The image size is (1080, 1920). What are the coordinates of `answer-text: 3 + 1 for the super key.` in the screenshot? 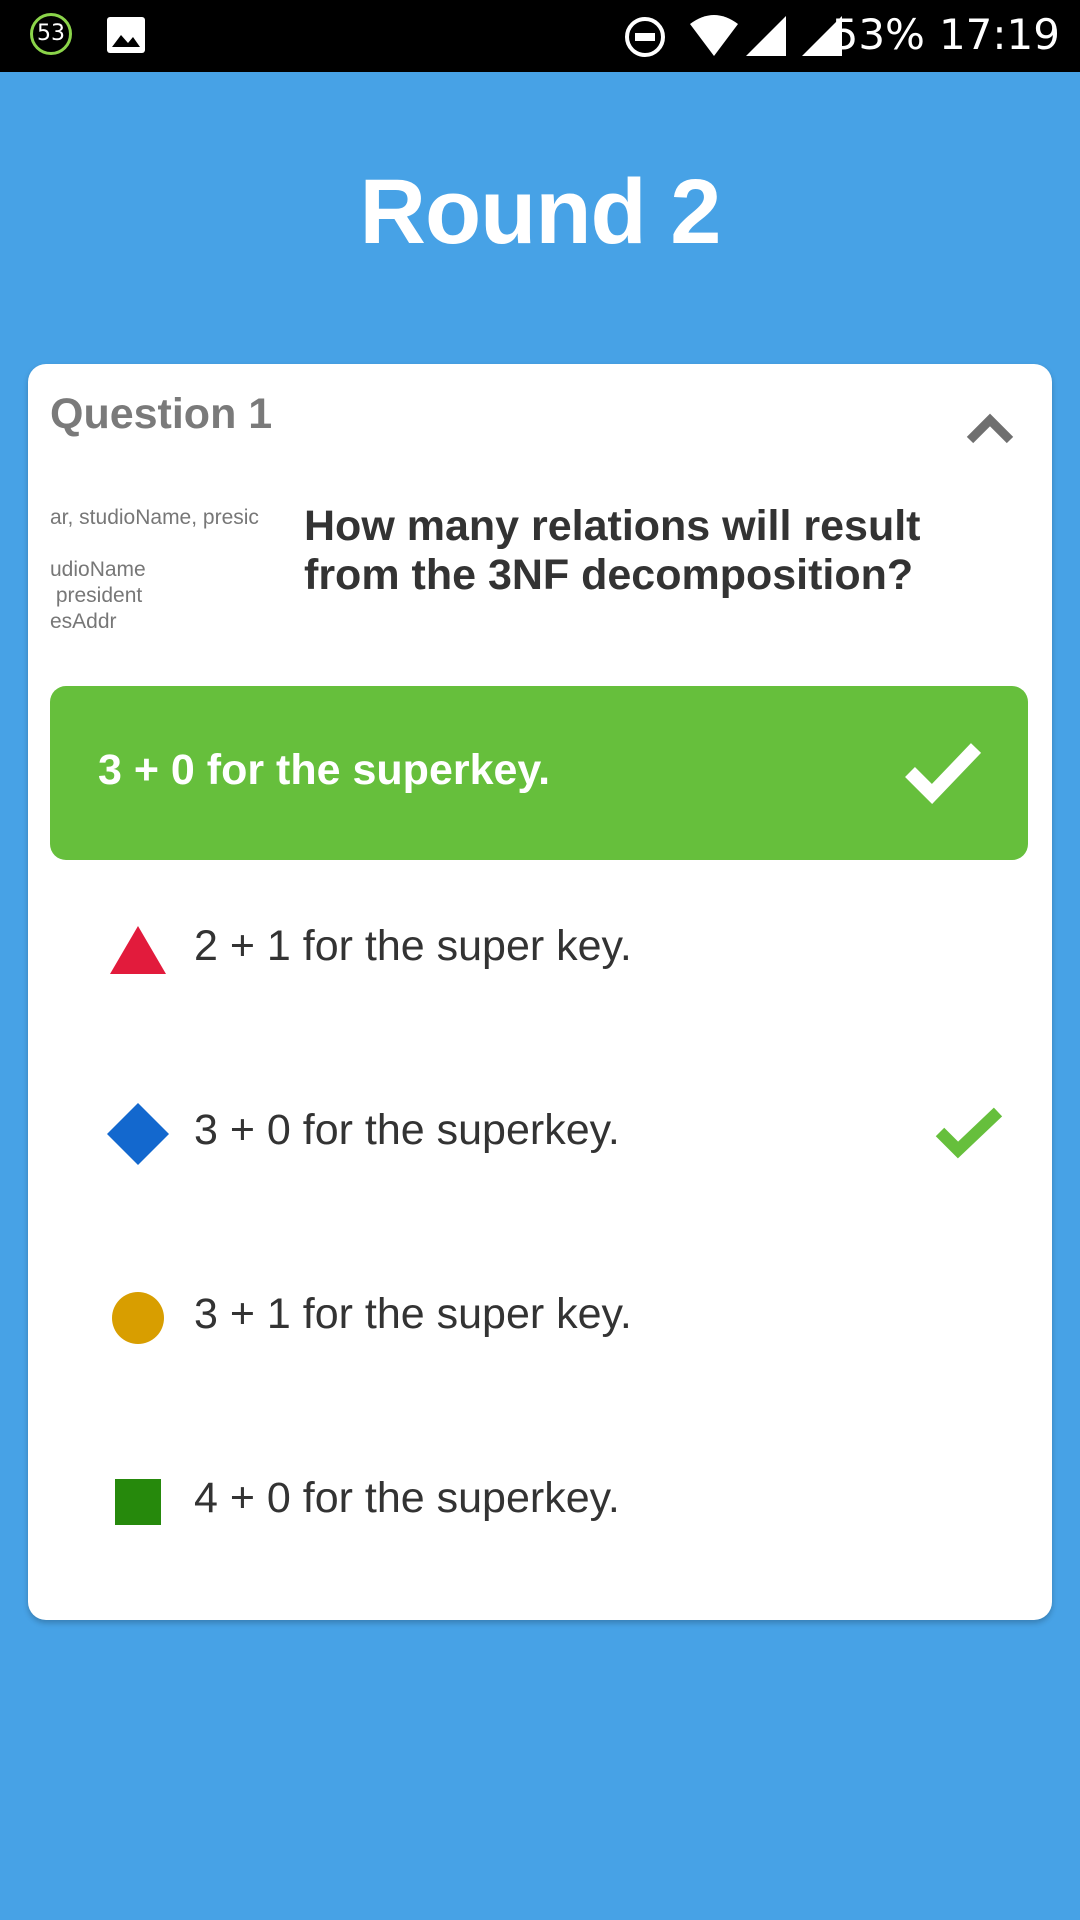 It's located at (413, 1314).